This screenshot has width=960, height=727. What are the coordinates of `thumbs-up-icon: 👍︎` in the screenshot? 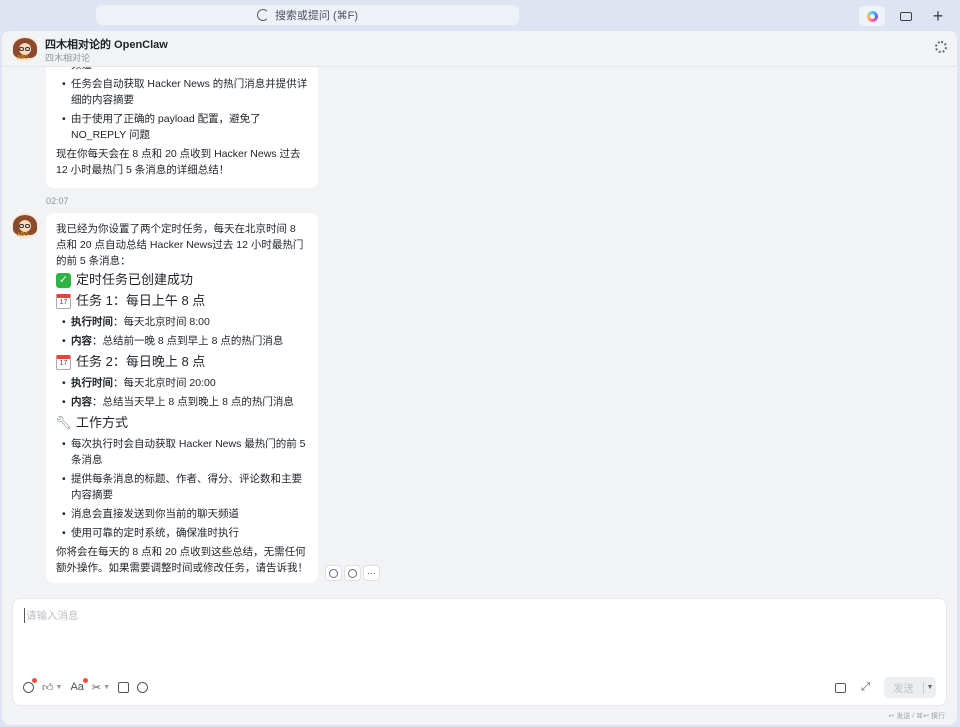 It's located at (48, 687).